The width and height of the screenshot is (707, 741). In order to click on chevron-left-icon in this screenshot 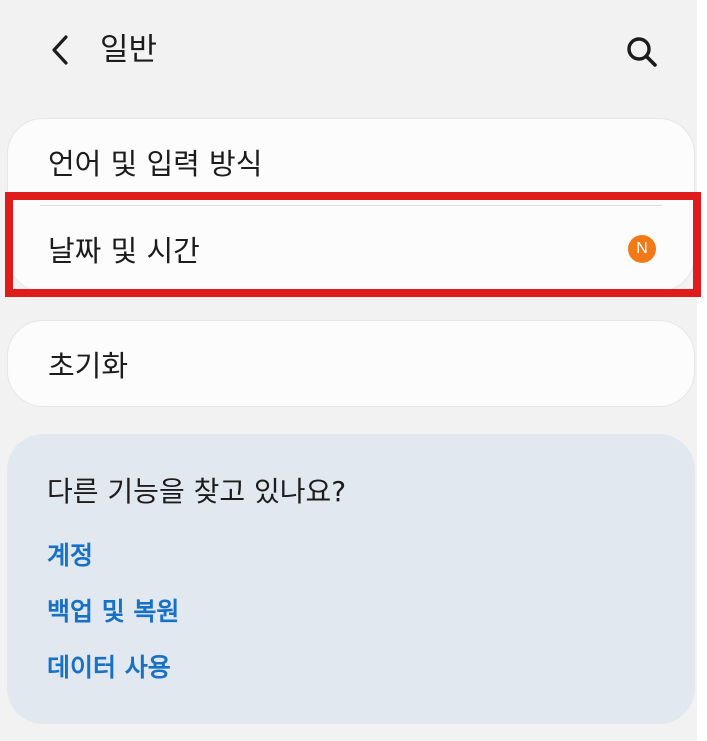, I will do `click(60, 50)`.